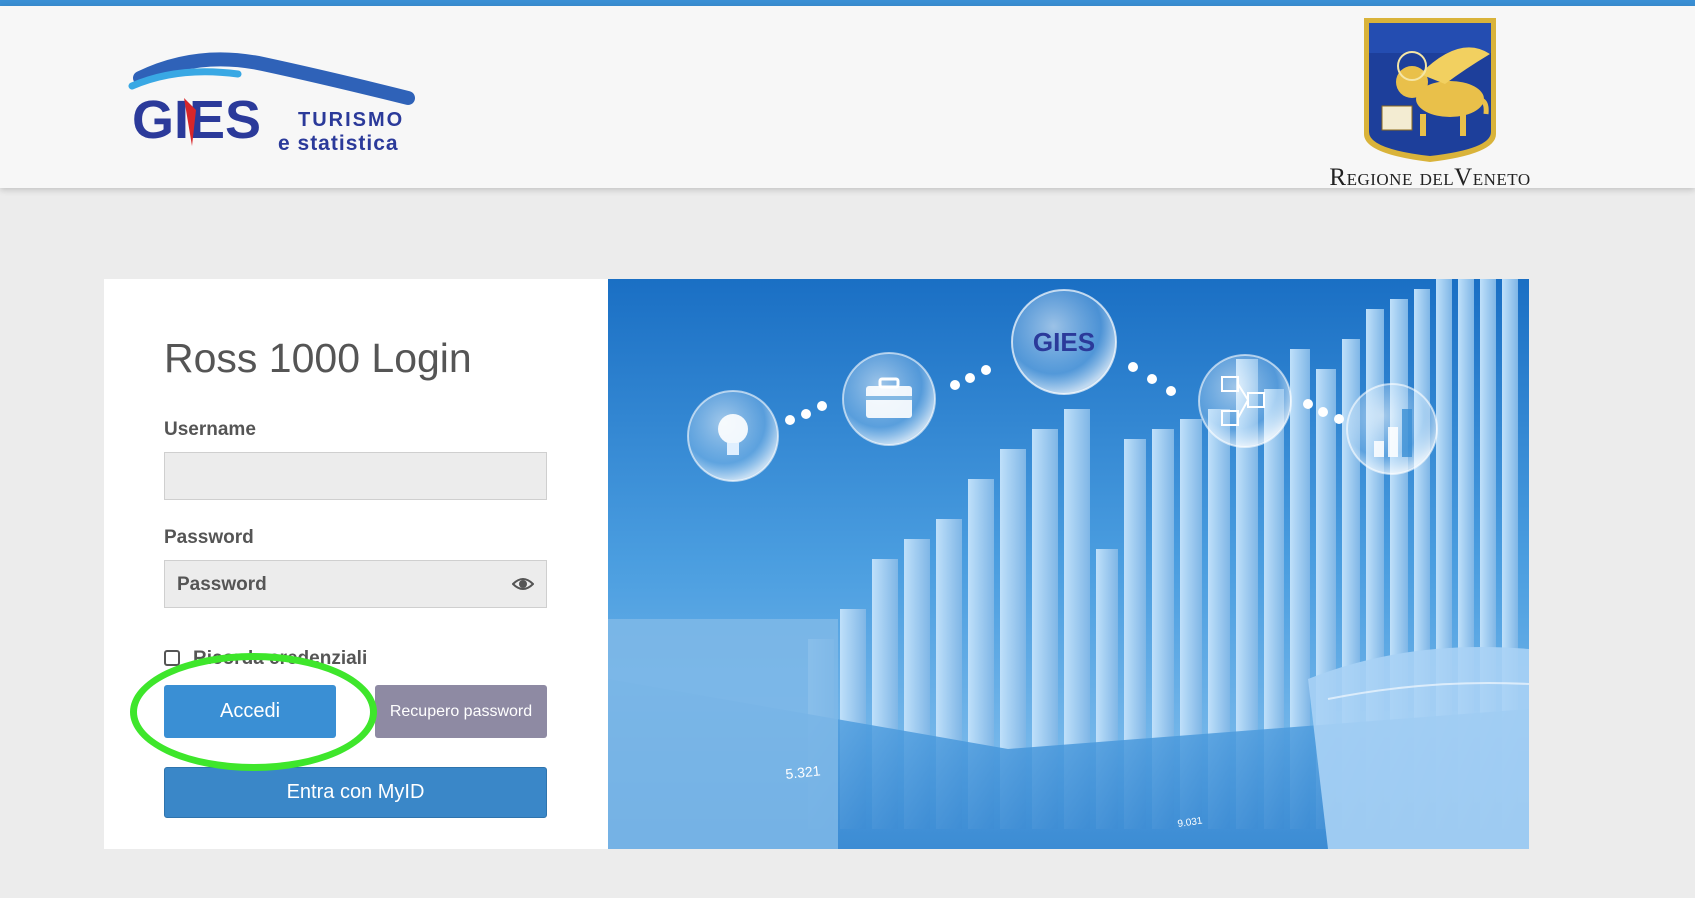 The image size is (1695, 898). Describe the element at coordinates (209, 537) in the screenshot. I see `password-label: Password` at that location.